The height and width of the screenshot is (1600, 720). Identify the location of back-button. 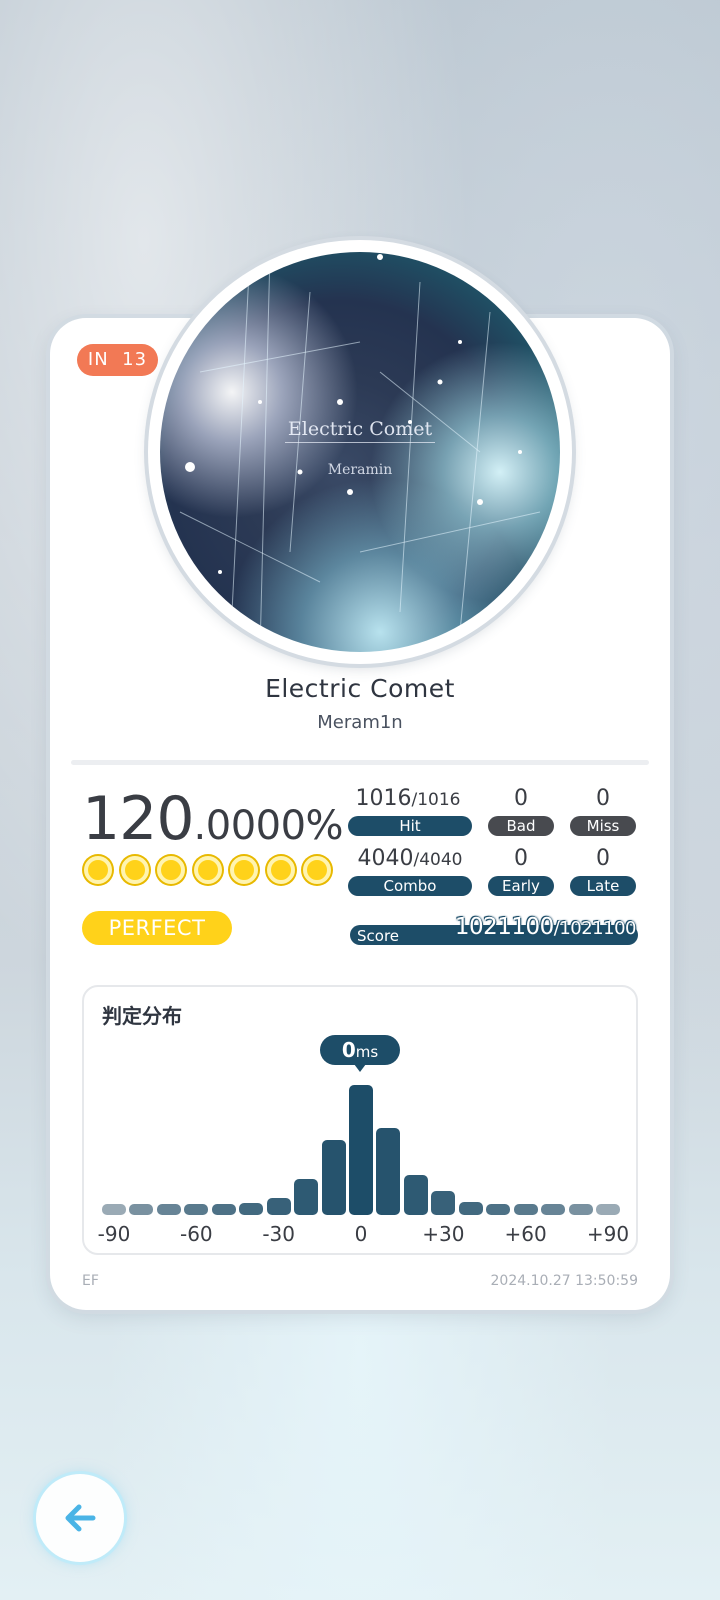
(80, 1518).